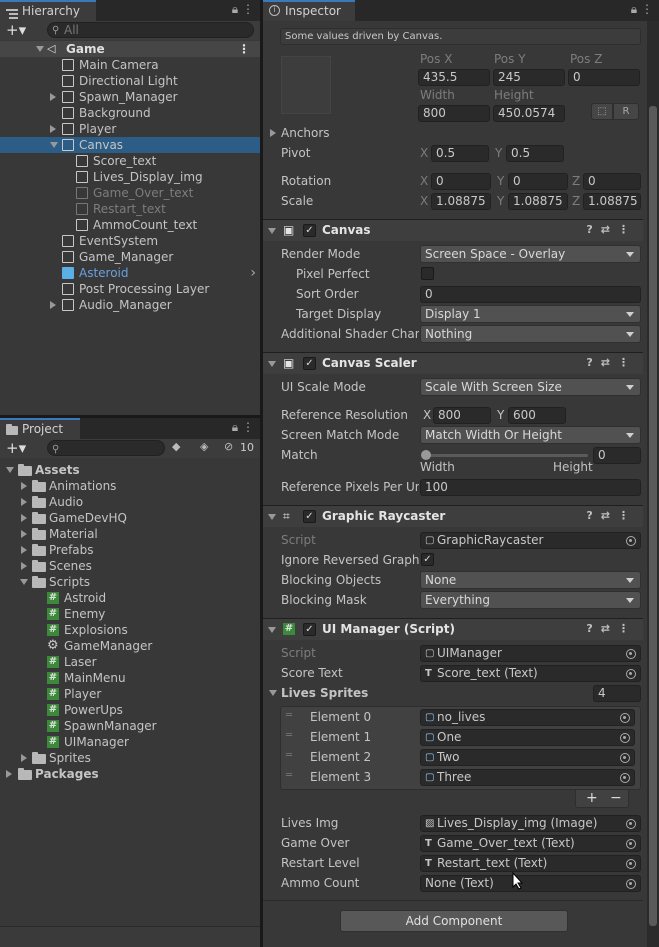 The image size is (659, 947). Describe the element at coordinates (604, 77) in the screenshot. I see `posz-field: 0` at that location.